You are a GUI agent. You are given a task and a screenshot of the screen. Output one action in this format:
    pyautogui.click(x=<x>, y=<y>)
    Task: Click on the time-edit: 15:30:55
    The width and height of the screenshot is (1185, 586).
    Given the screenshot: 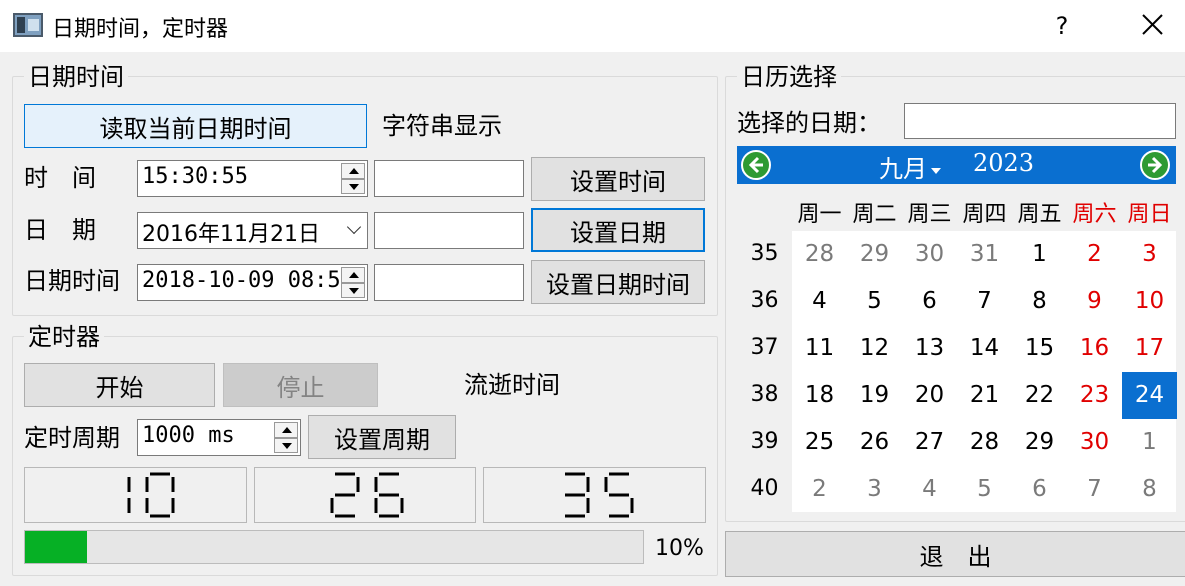 What is the action you would take?
    pyautogui.click(x=252, y=178)
    